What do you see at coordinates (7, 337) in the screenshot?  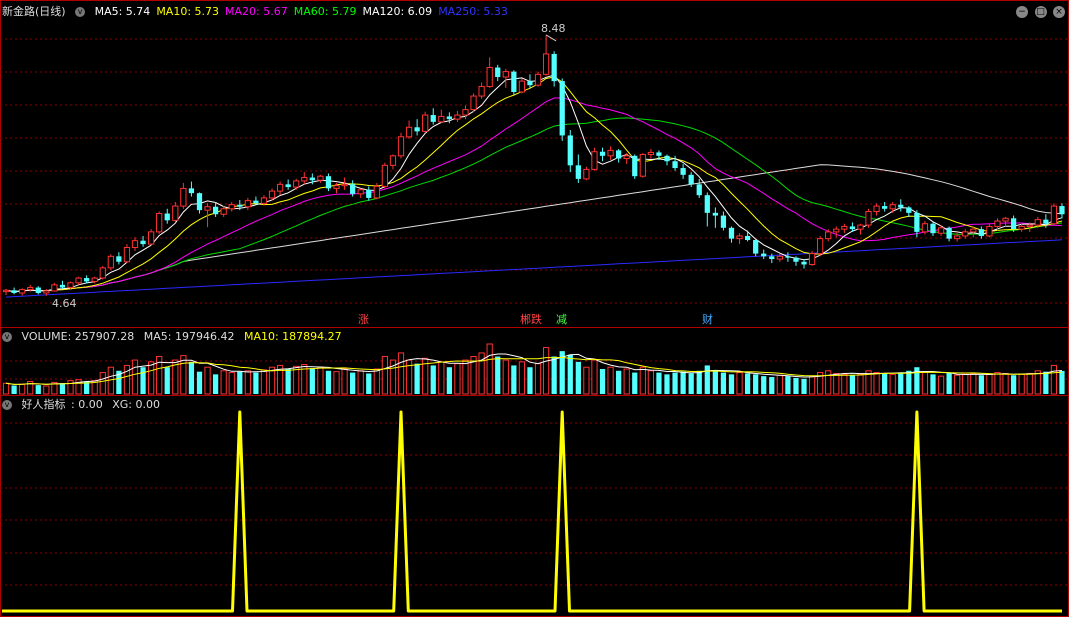 I see `volume-settings-icon: v` at bounding box center [7, 337].